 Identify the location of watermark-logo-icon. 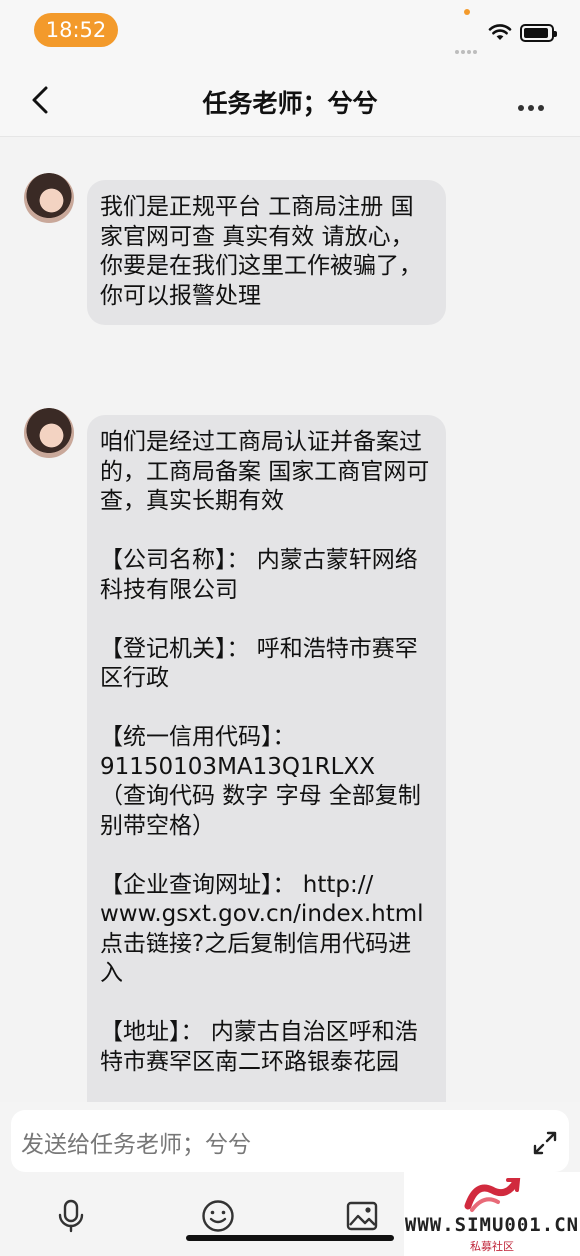
(492, 1195).